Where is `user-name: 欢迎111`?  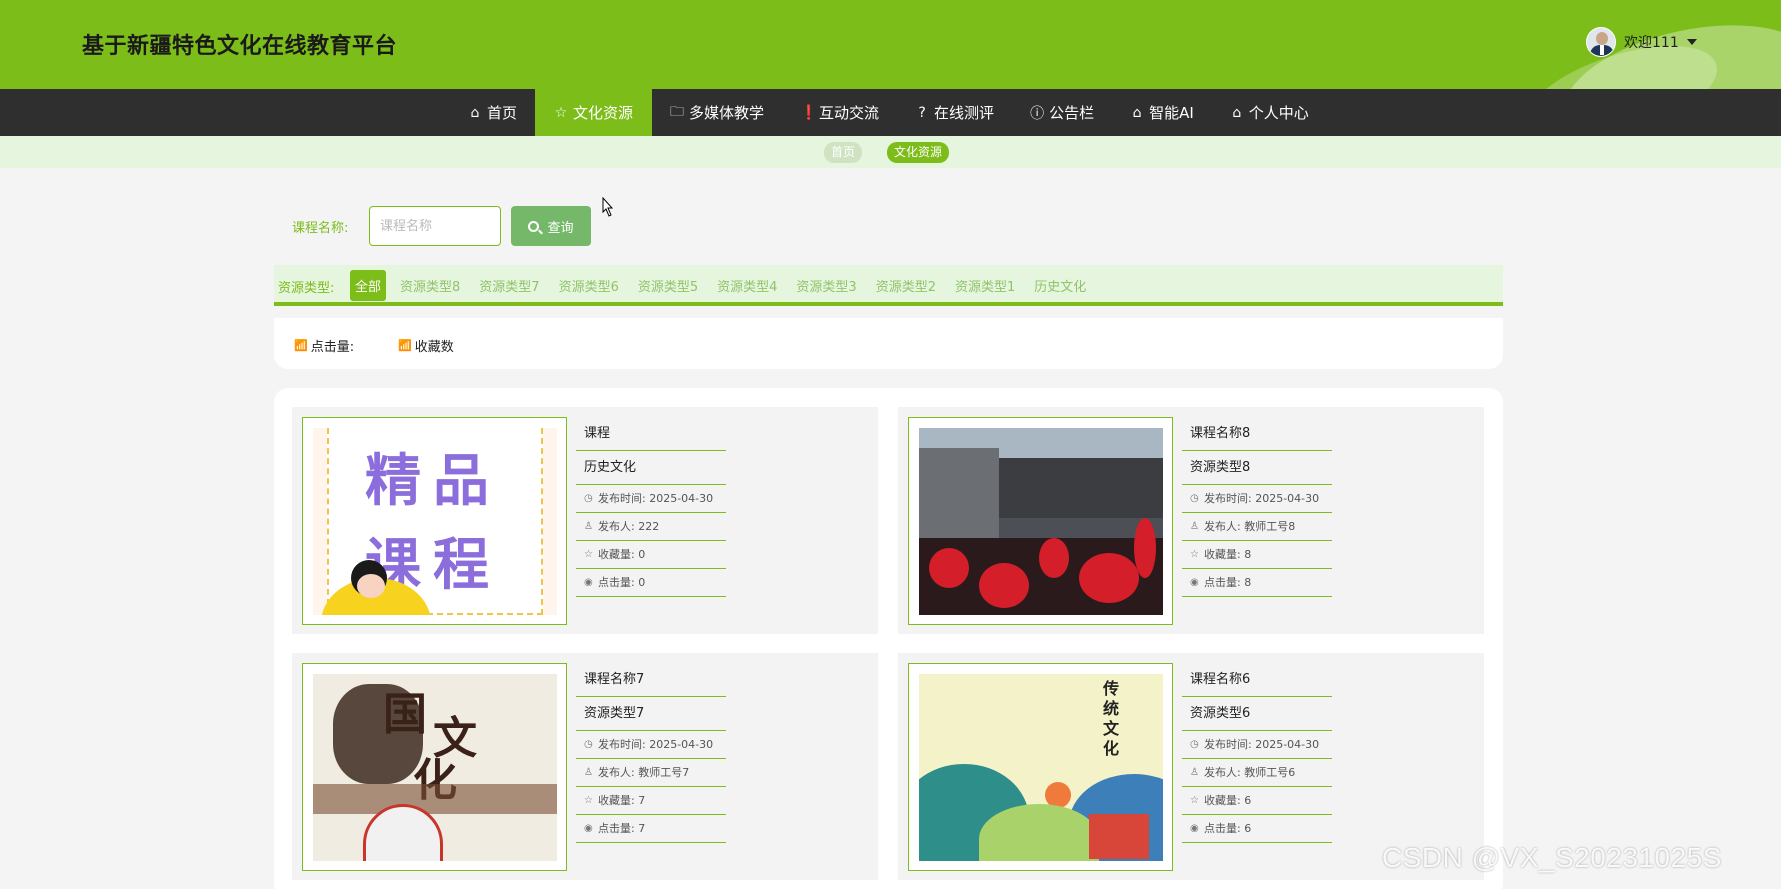
user-name: 欢迎111 is located at coordinates (1651, 43).